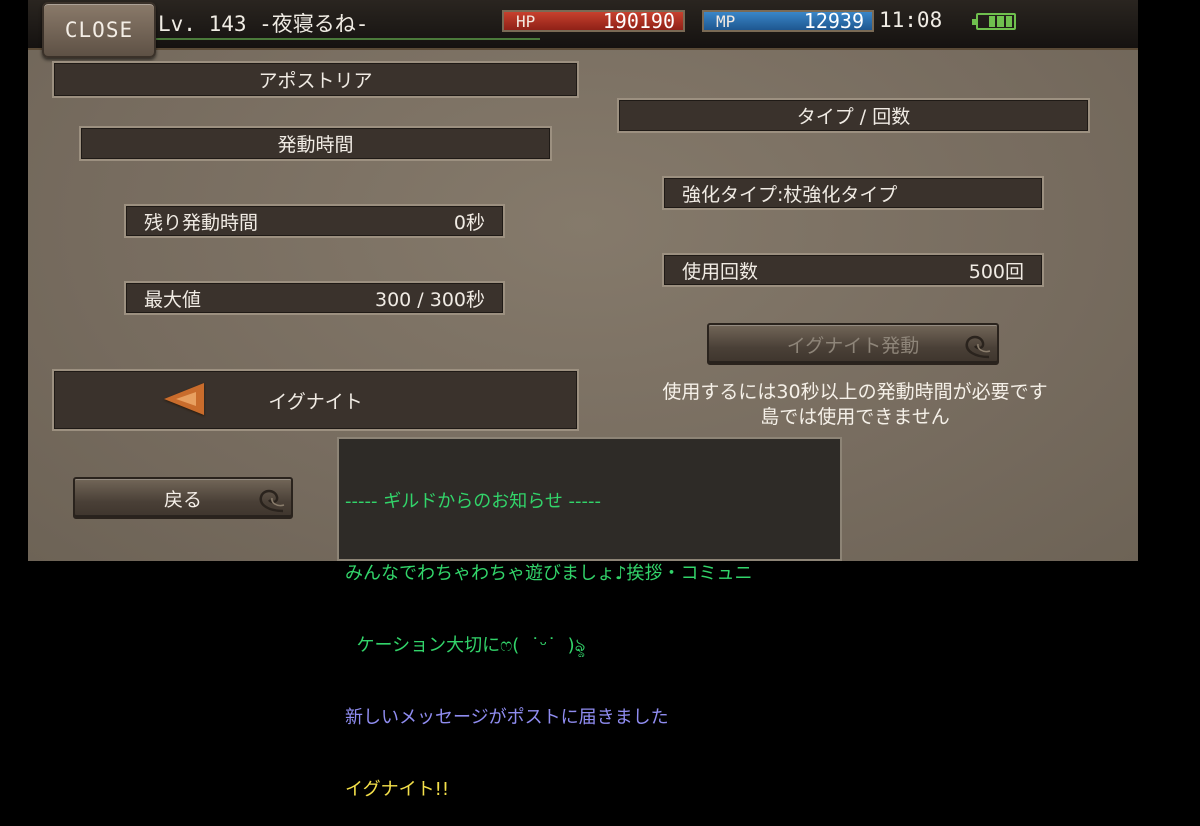 This screenshot has height=826, width=1200. What do you see at coordinates (526, 21) in the screenshot?
I see `hp-label: HP` at bounding box center [526, 21].